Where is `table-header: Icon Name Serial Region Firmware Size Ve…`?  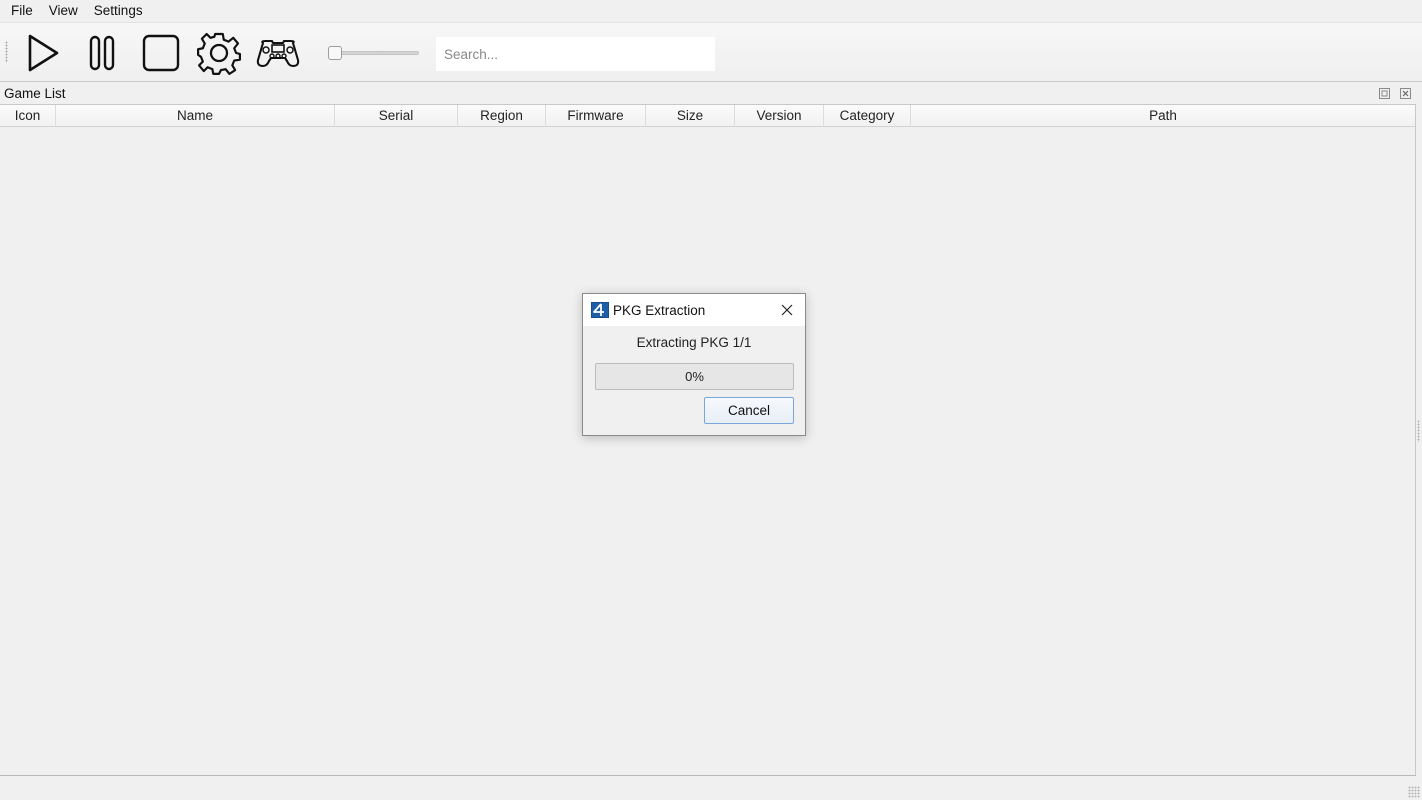 table-header: Icon Name Serial Region Firmware Size Ve… is located at coordinates (707, 116).